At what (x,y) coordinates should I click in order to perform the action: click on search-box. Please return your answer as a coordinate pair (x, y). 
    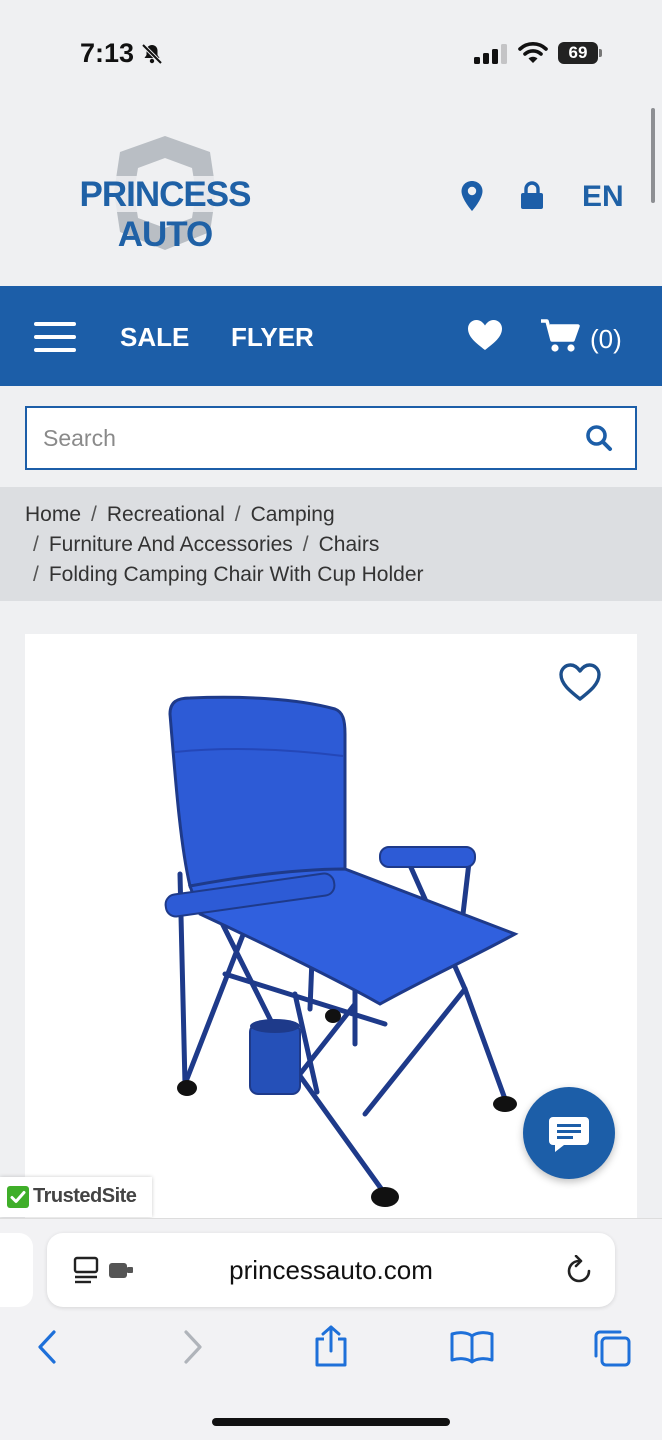
    Looking at the image, I should click on (331, 438).